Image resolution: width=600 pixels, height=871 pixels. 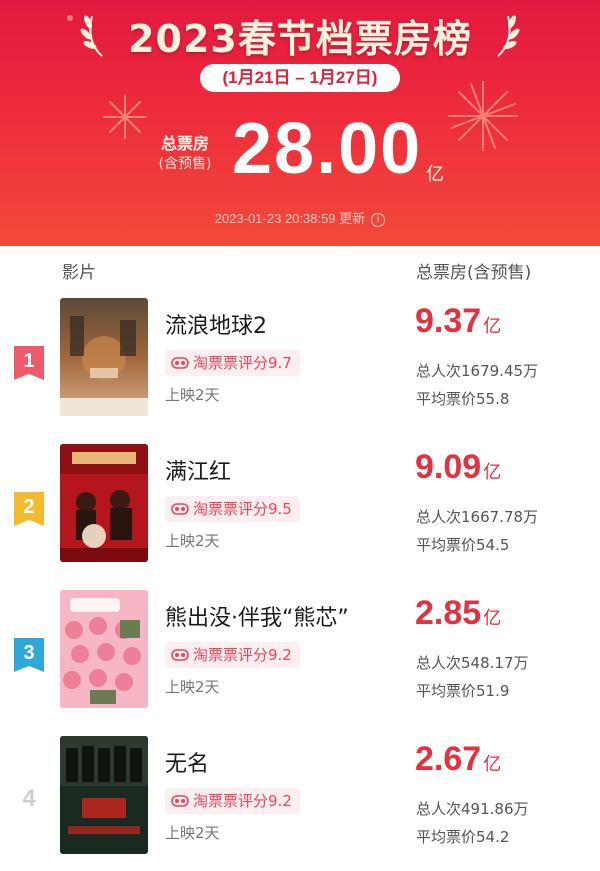 I want to click on firework-left-decoration, so click(x=125, y=117).